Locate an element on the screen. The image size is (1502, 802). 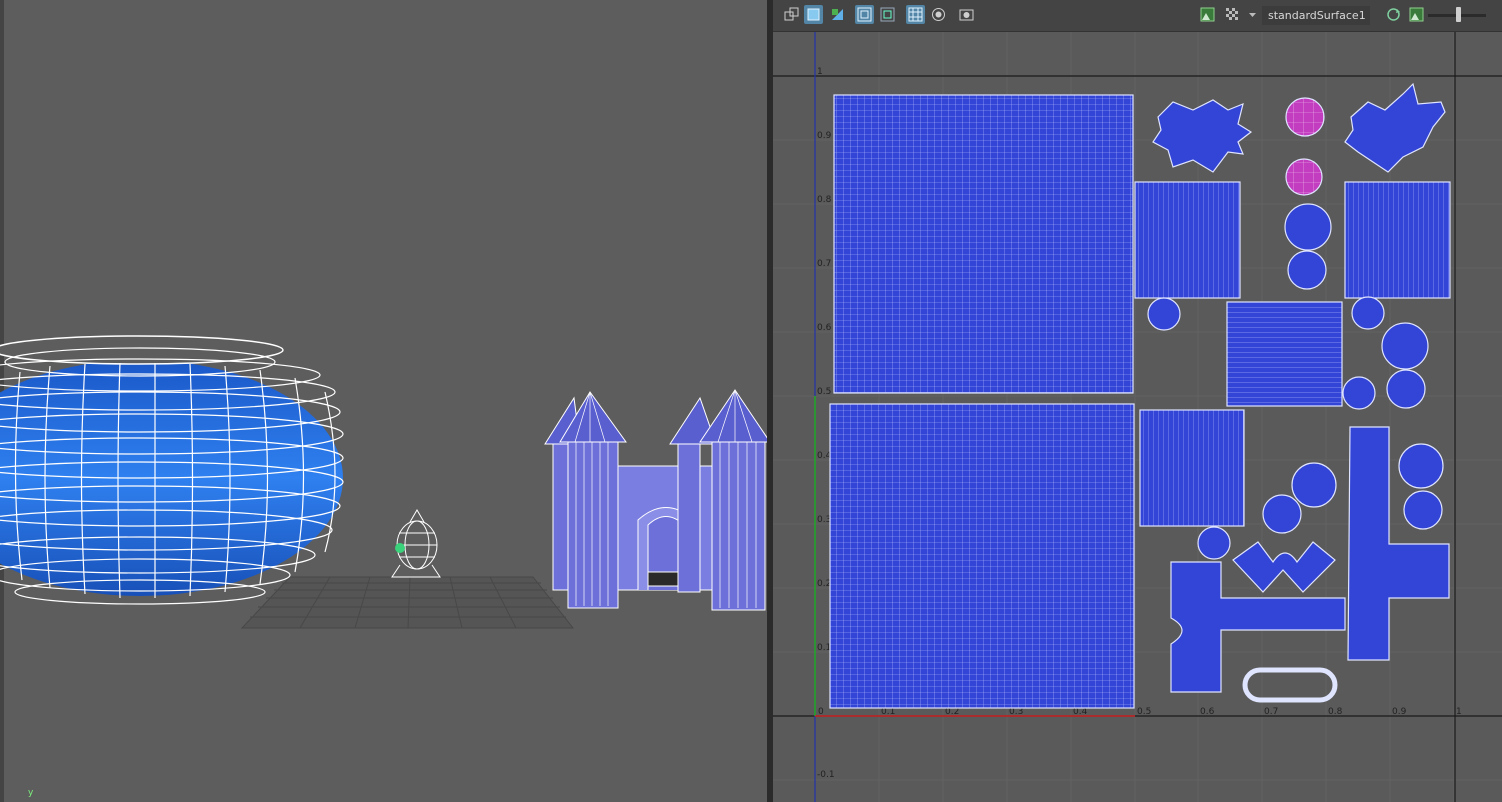
v-label-0-8: 0.8 is located at coordinates (824, 200).